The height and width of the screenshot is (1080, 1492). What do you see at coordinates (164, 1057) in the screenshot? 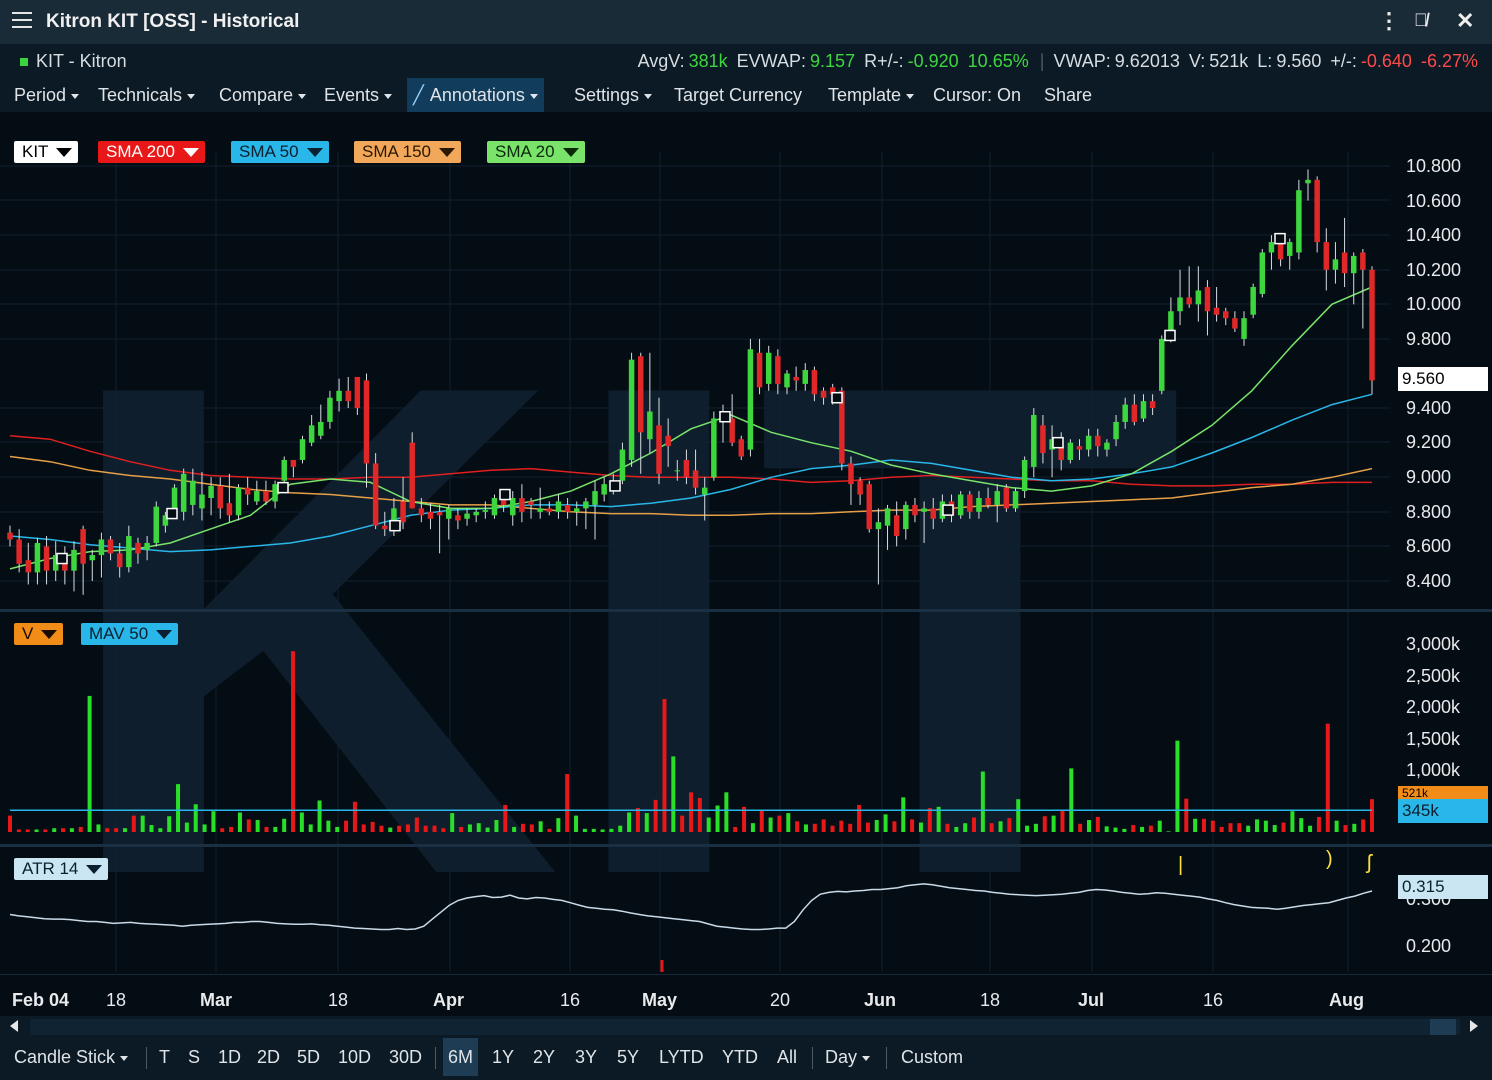
I see `period-button-t: T` at bounding box center [164, 1057].